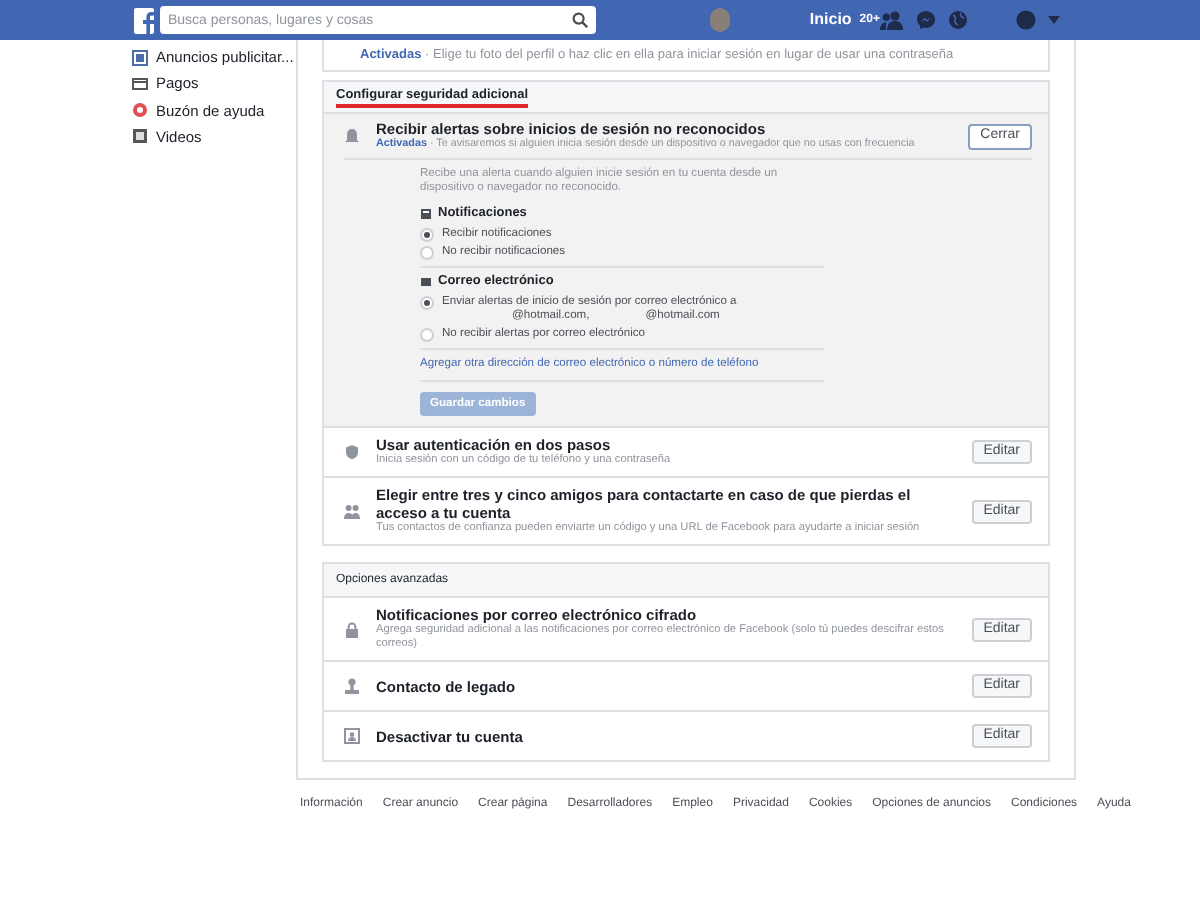 Image resolution: width=1200 pixels, height=900 pixels. I want to click on ads-icon, so click(140, 57).